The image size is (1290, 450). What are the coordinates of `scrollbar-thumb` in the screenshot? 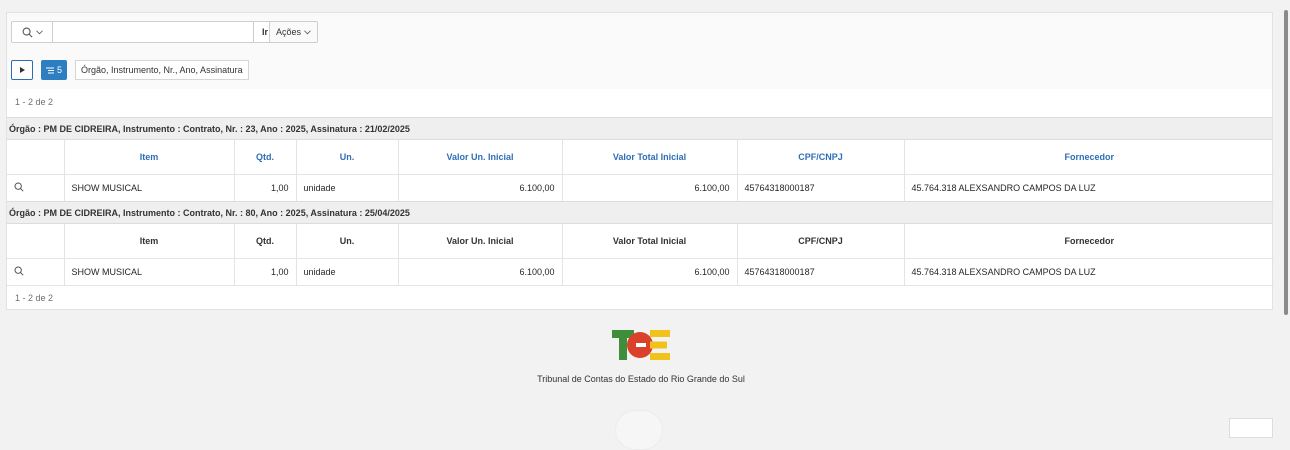 It's located at (1286, 162).